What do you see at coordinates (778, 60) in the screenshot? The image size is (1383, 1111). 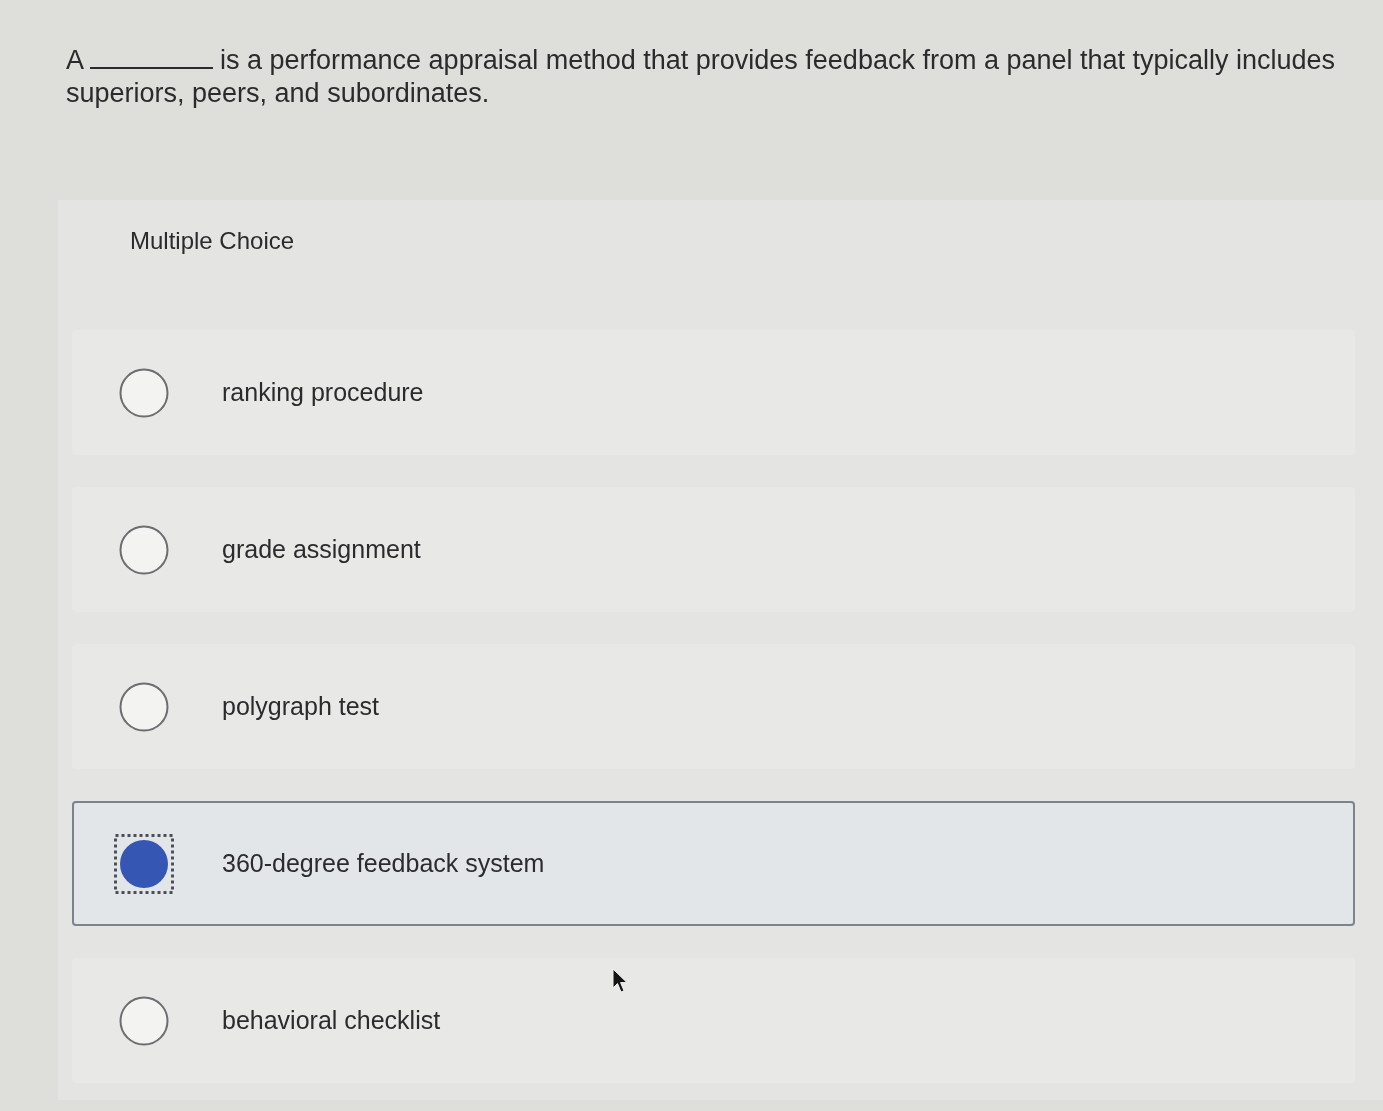 I see `question-text: is a performance appraisal method that provides feedback from a panel that typically includes` at bounding box center [778, 60].